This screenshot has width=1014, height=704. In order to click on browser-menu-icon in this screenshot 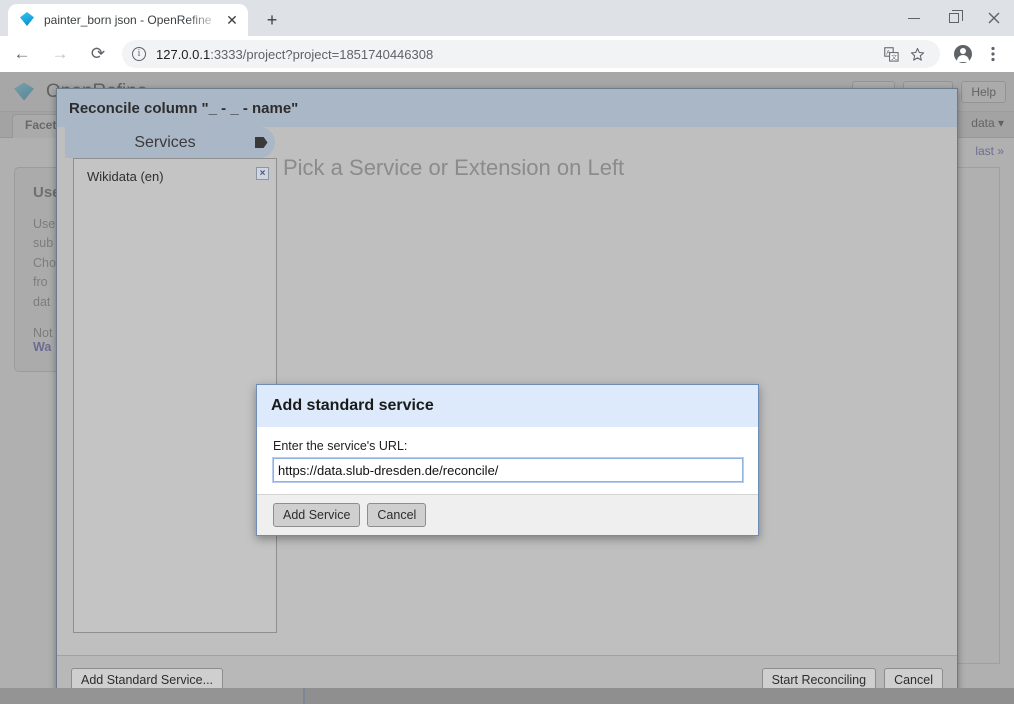, I will do `click(993, 54)`.